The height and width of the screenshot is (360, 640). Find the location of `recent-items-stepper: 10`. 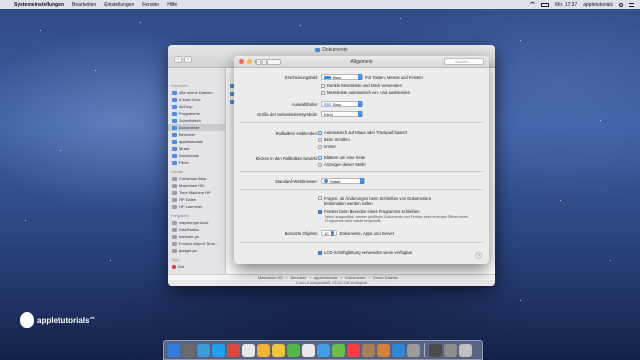

recent-items-stepper: 10 is located at coordinates (329, 233).